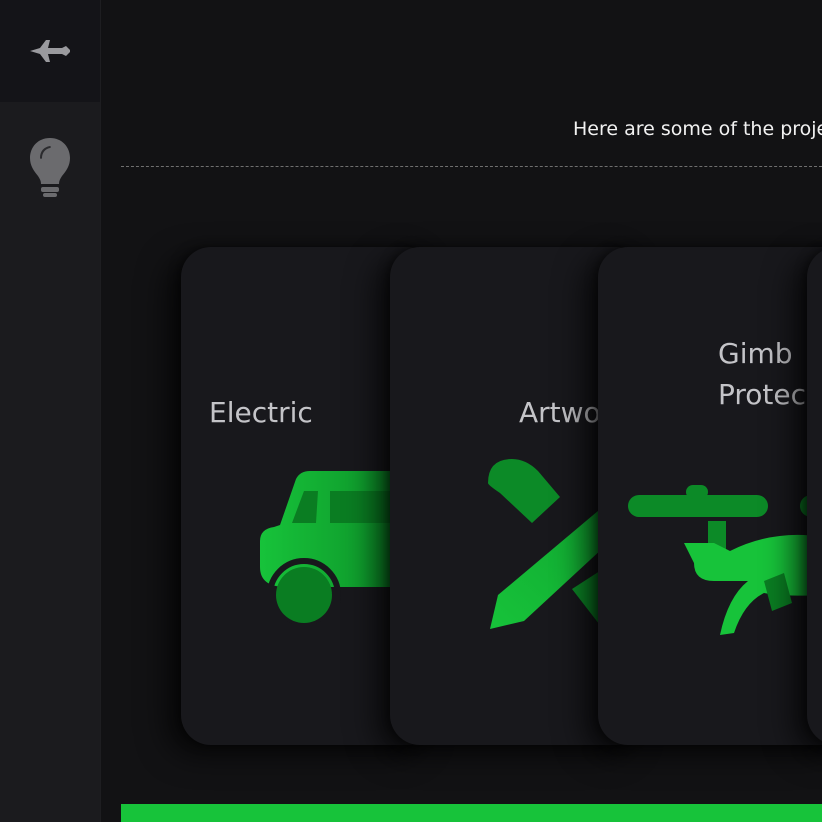 This screenshot has height=822, width=822. Describe the element at coordinates (814, 496) in the screenshot. I see `project-card-next` at that location.